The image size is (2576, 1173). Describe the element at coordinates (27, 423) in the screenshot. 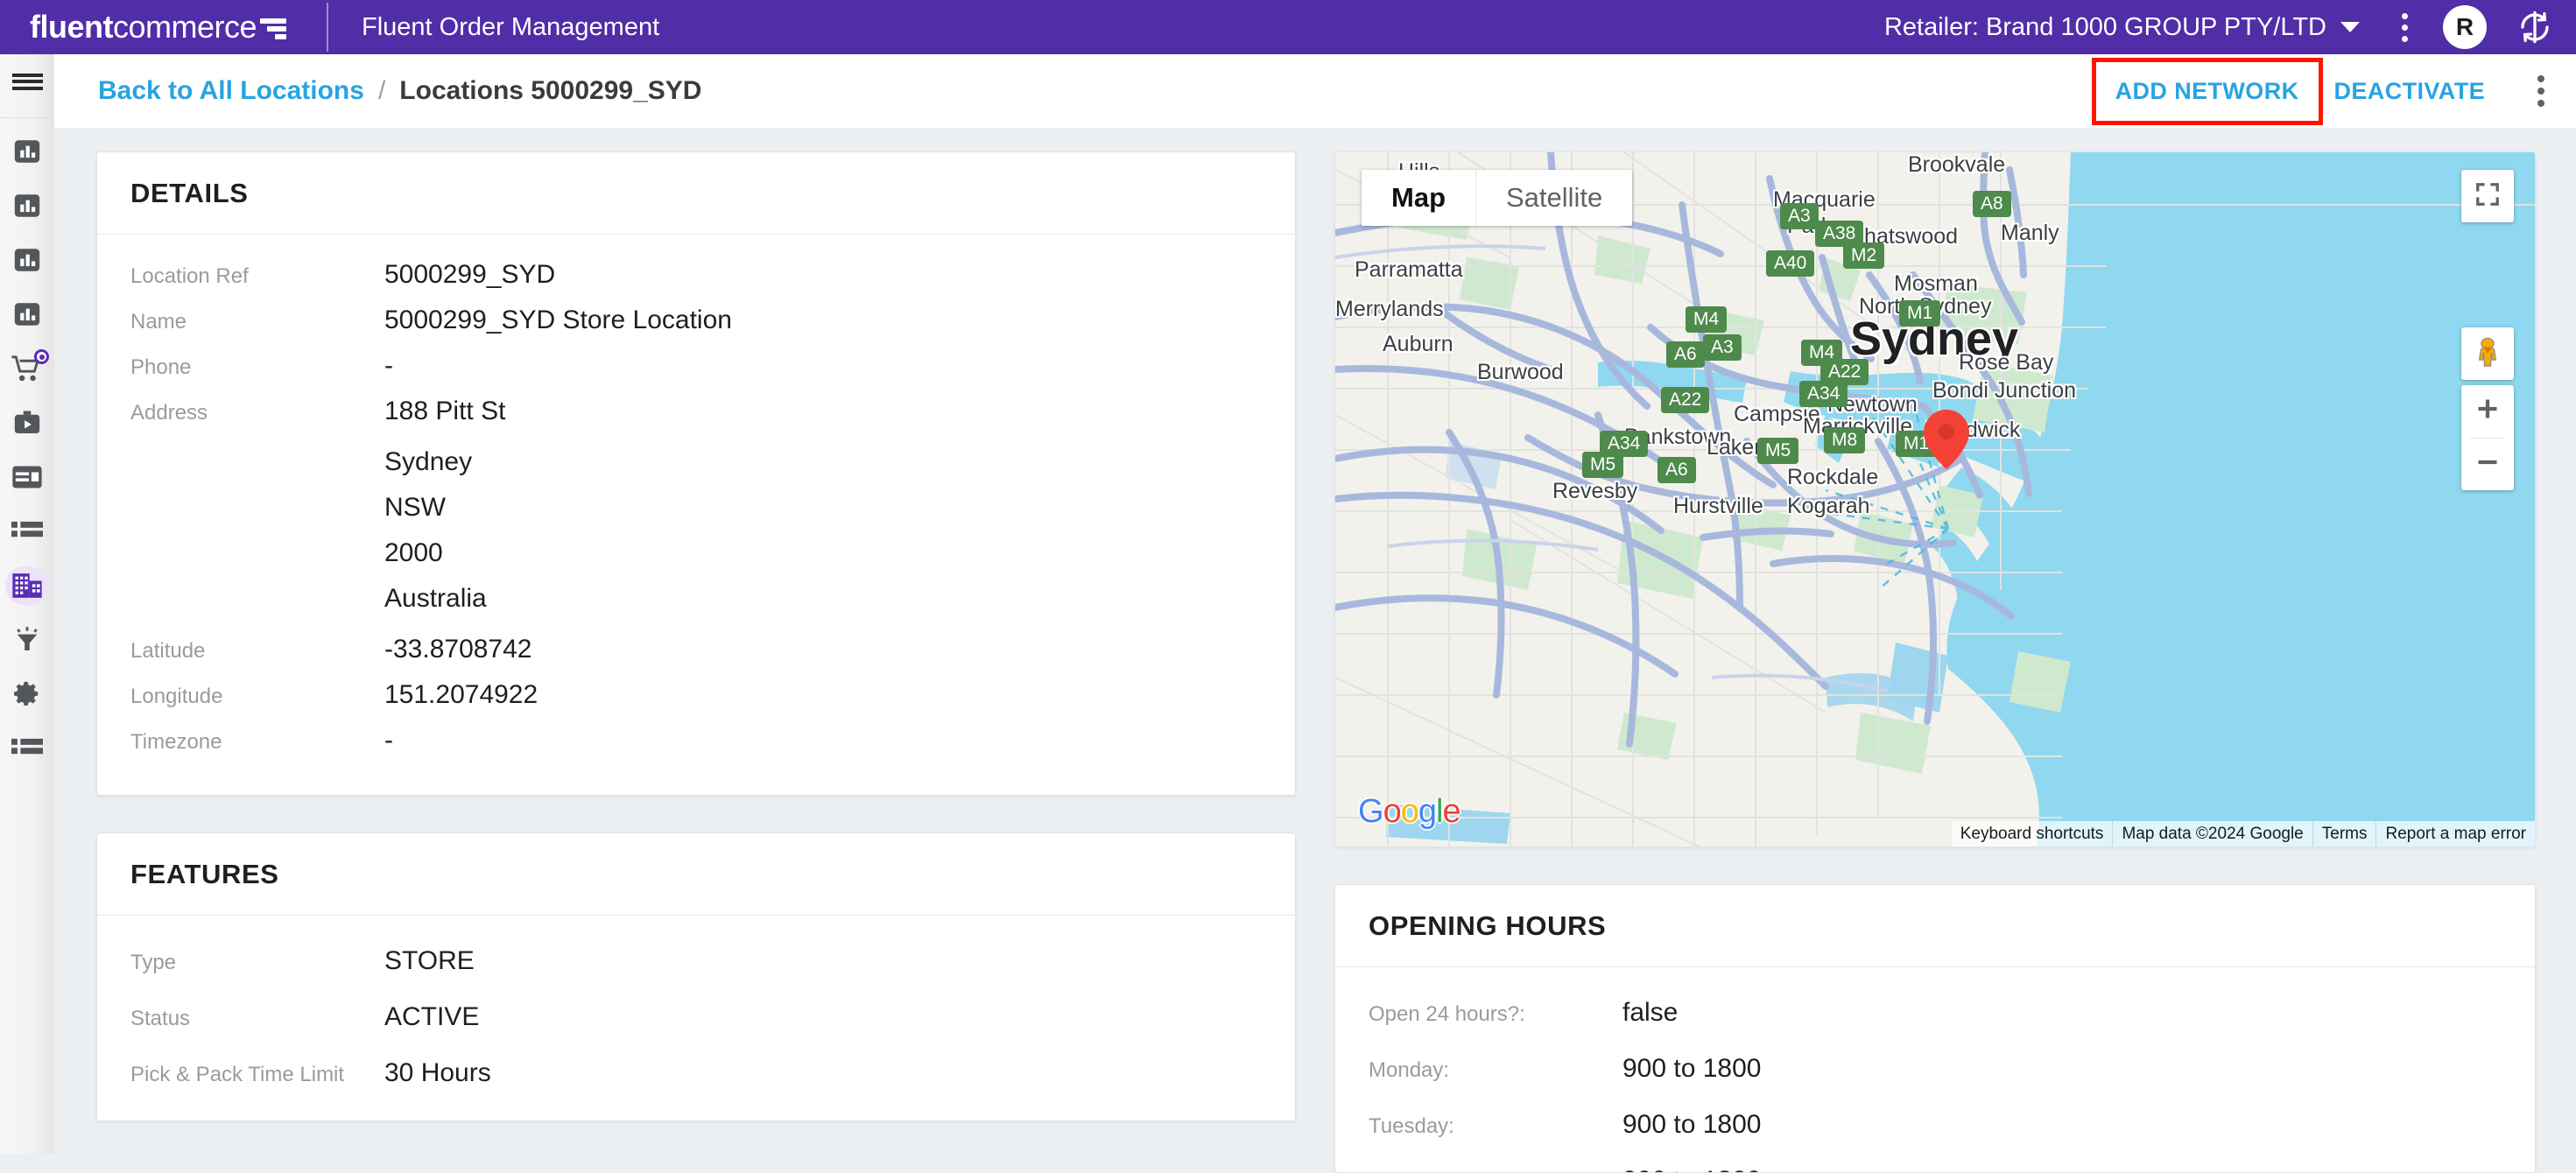

I see `sidebar-item-jobs` at that location.